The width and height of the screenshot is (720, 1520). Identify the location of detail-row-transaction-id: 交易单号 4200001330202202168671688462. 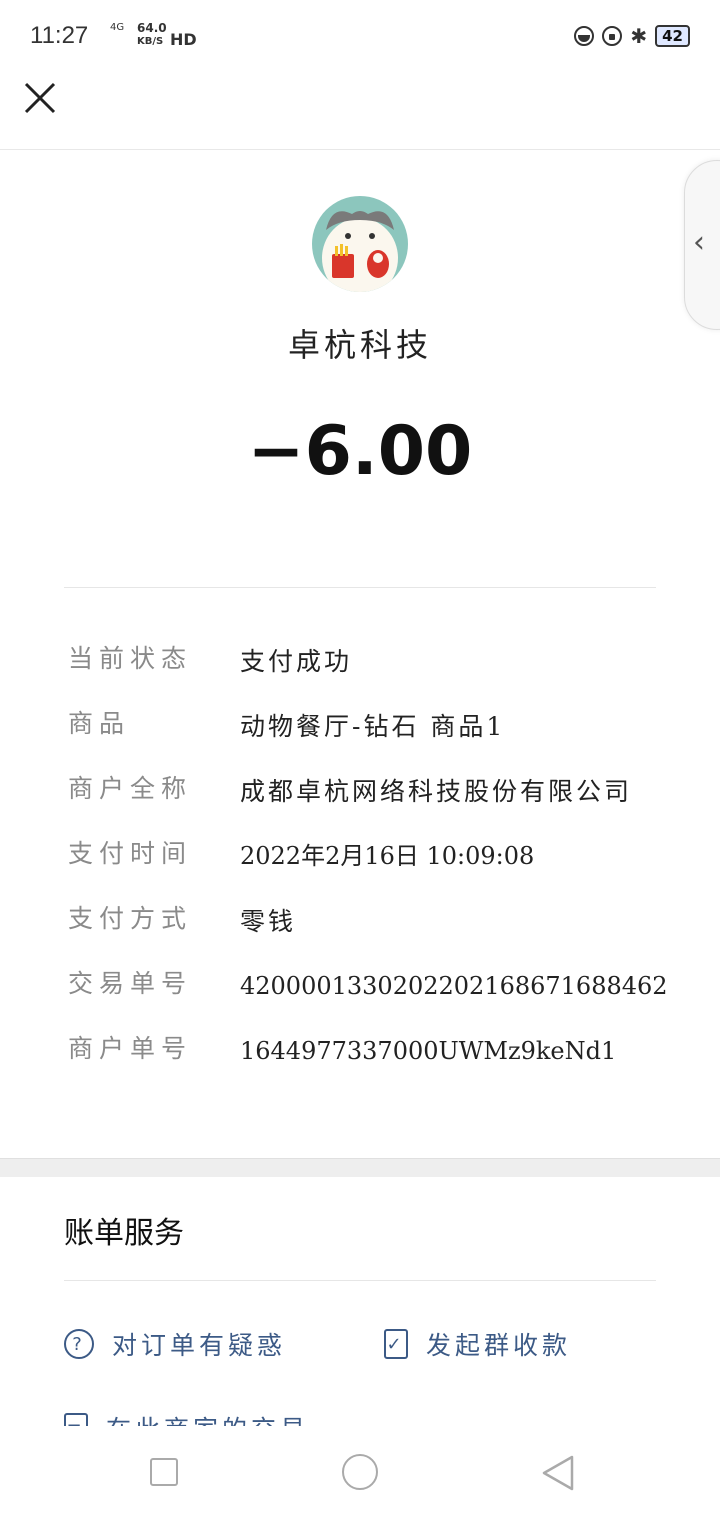
(368, 986).